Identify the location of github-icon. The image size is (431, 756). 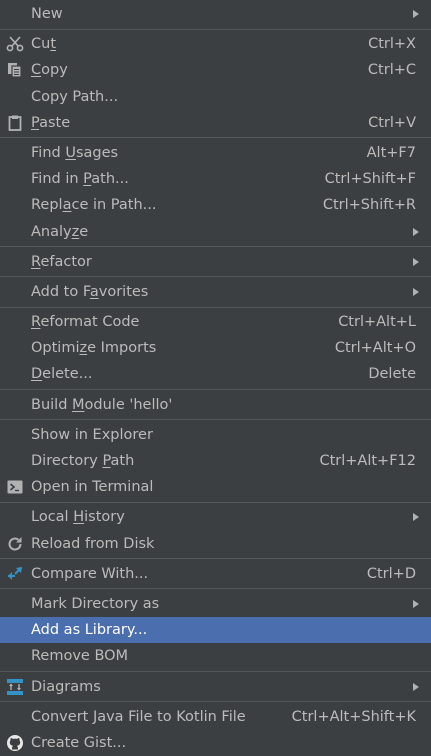
(15, 743).